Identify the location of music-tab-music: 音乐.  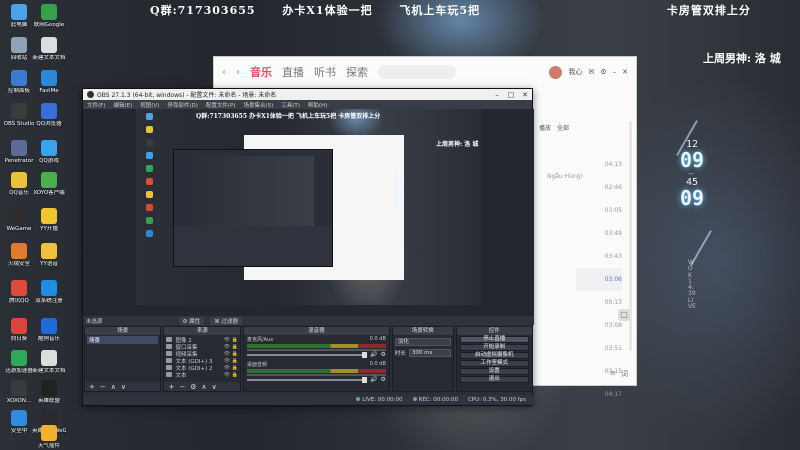
(261, 72).